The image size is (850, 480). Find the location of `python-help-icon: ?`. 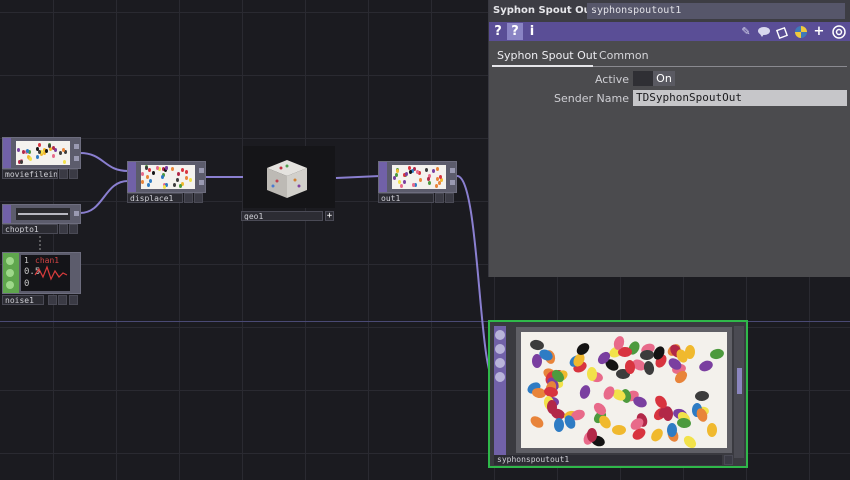

python-help-icon: ? is located at coordinates (515, 31).